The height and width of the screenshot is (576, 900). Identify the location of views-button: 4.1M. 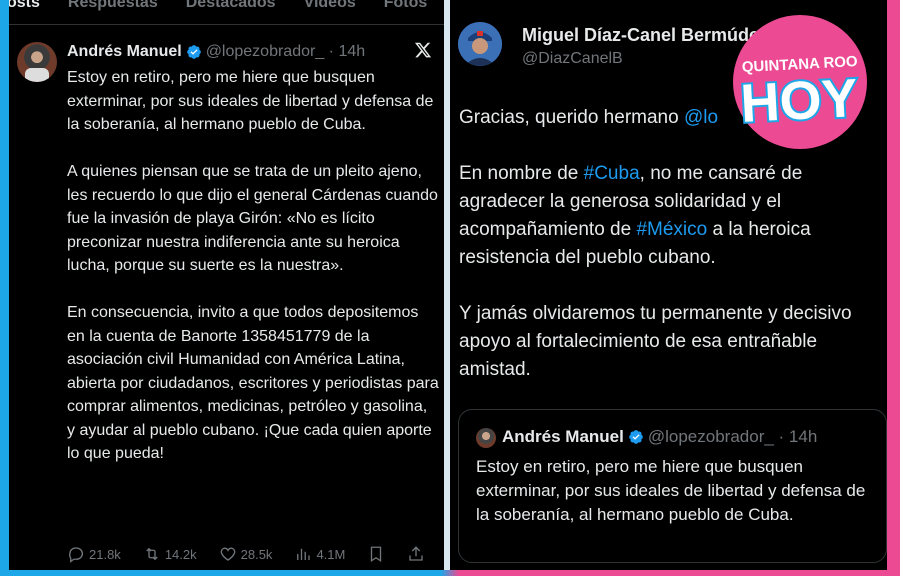
(319, 554).